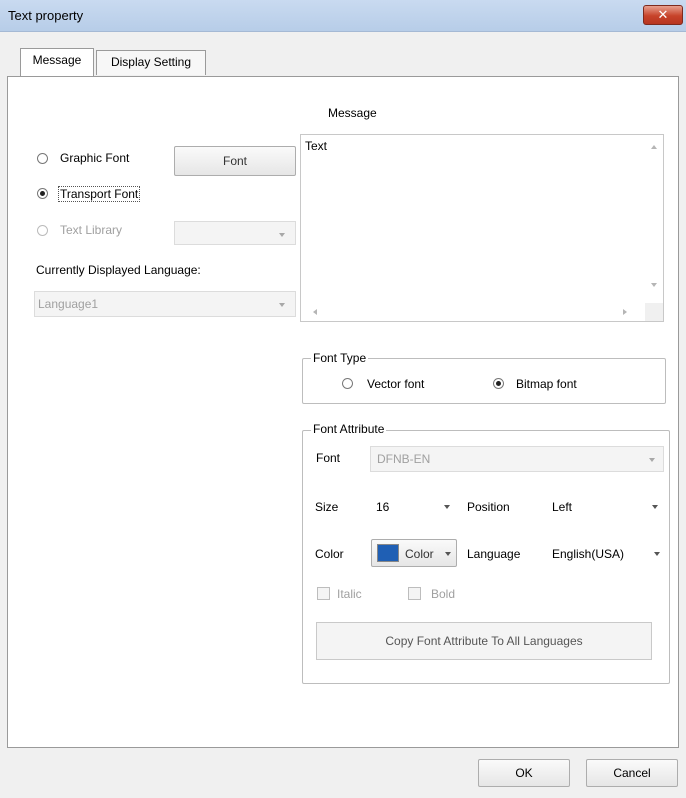  I want to click on vector-font-label: Vector font, so click(396, 384).